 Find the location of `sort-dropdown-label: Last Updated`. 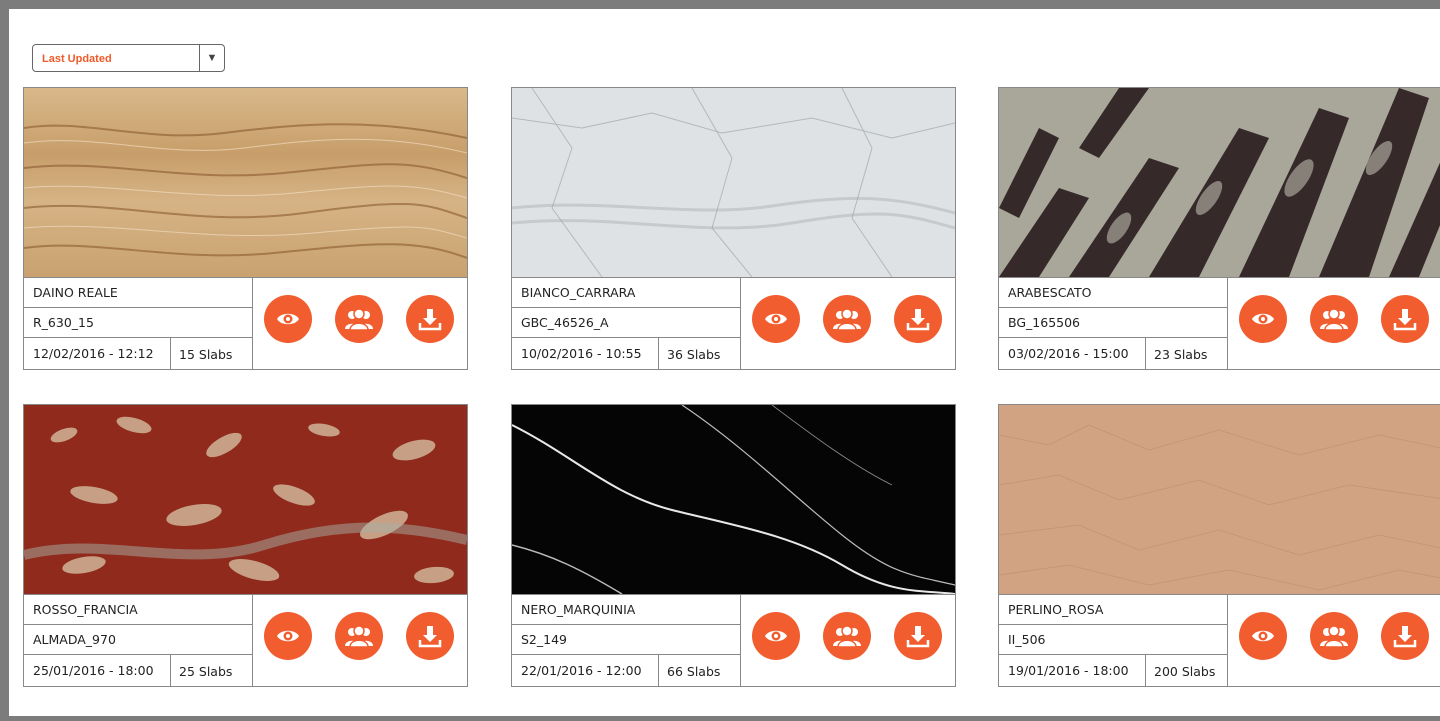

sort-dropdown-label: Last Updated is located at coordinates (77, 59).